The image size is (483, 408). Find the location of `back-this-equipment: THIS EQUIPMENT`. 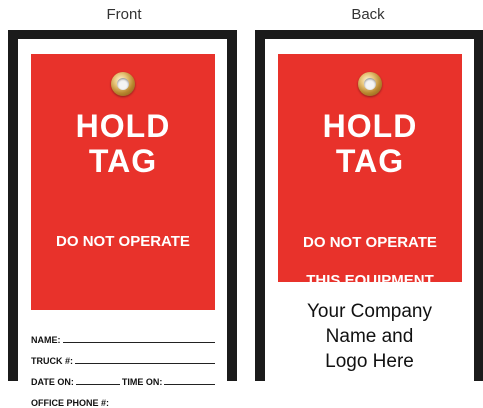

back-this-equipment: THIS EQUIPMENT is located at coordinates (370, 280).